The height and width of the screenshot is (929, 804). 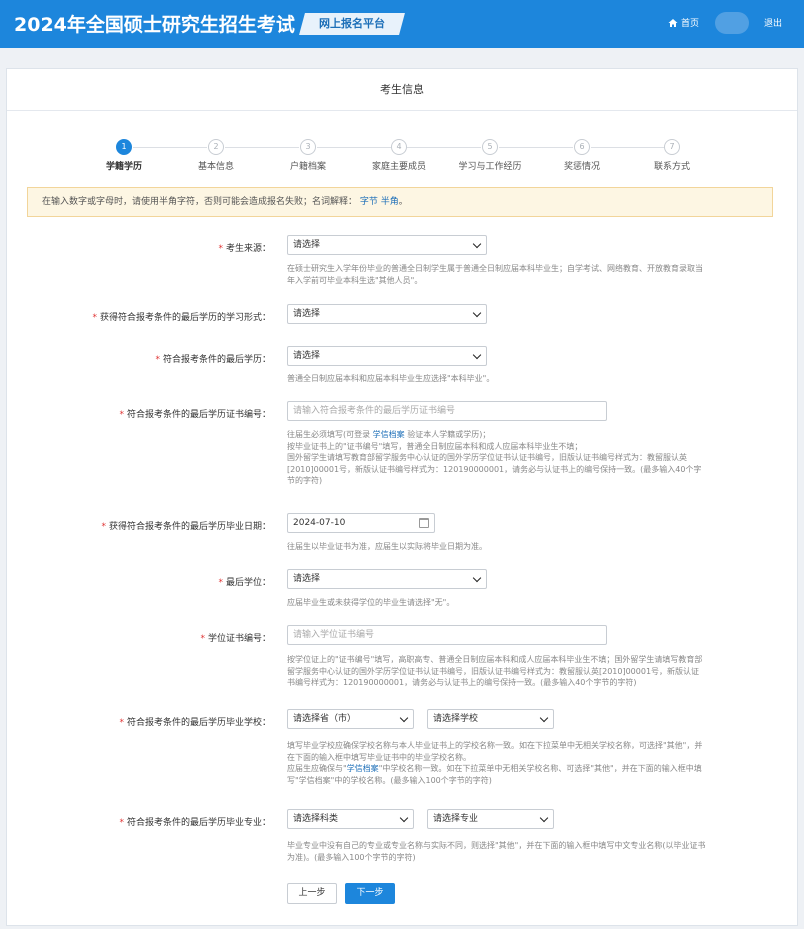 What do you see at coordinates (350, 719) in the screenshot?
I see `province-select: 请选择省（市）` at bounding box center [350, 719].